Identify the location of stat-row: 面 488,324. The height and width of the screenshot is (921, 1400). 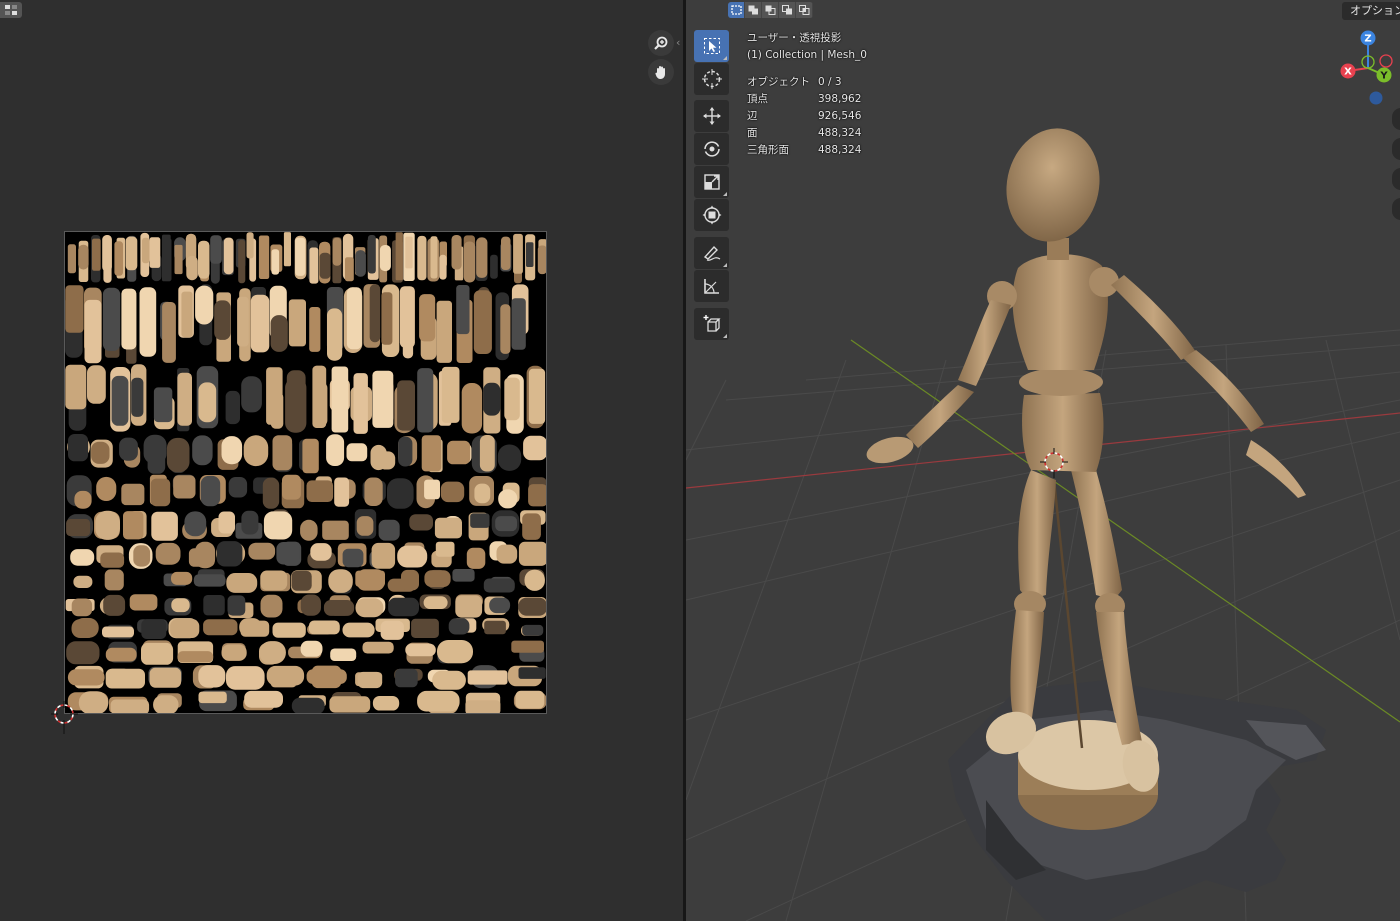
(804, 133).